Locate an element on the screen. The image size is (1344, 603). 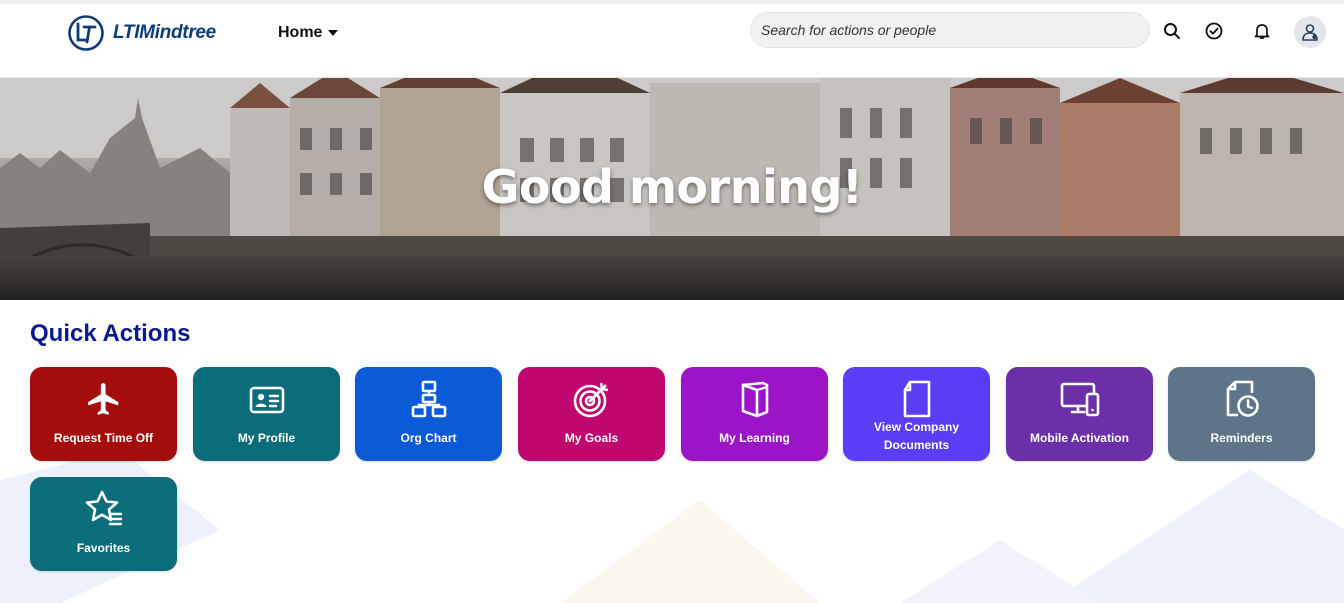
tile-label: Org Chart is located at coordinates (428, 438).